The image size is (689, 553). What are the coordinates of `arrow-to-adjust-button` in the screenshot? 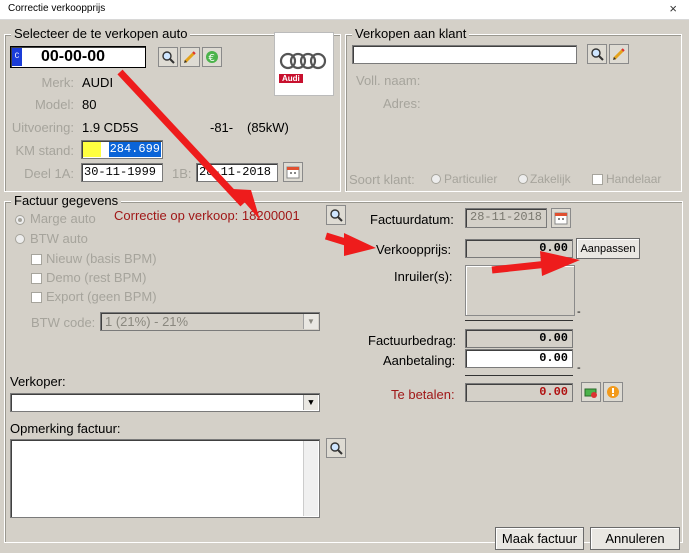 It's located at (535, 263).